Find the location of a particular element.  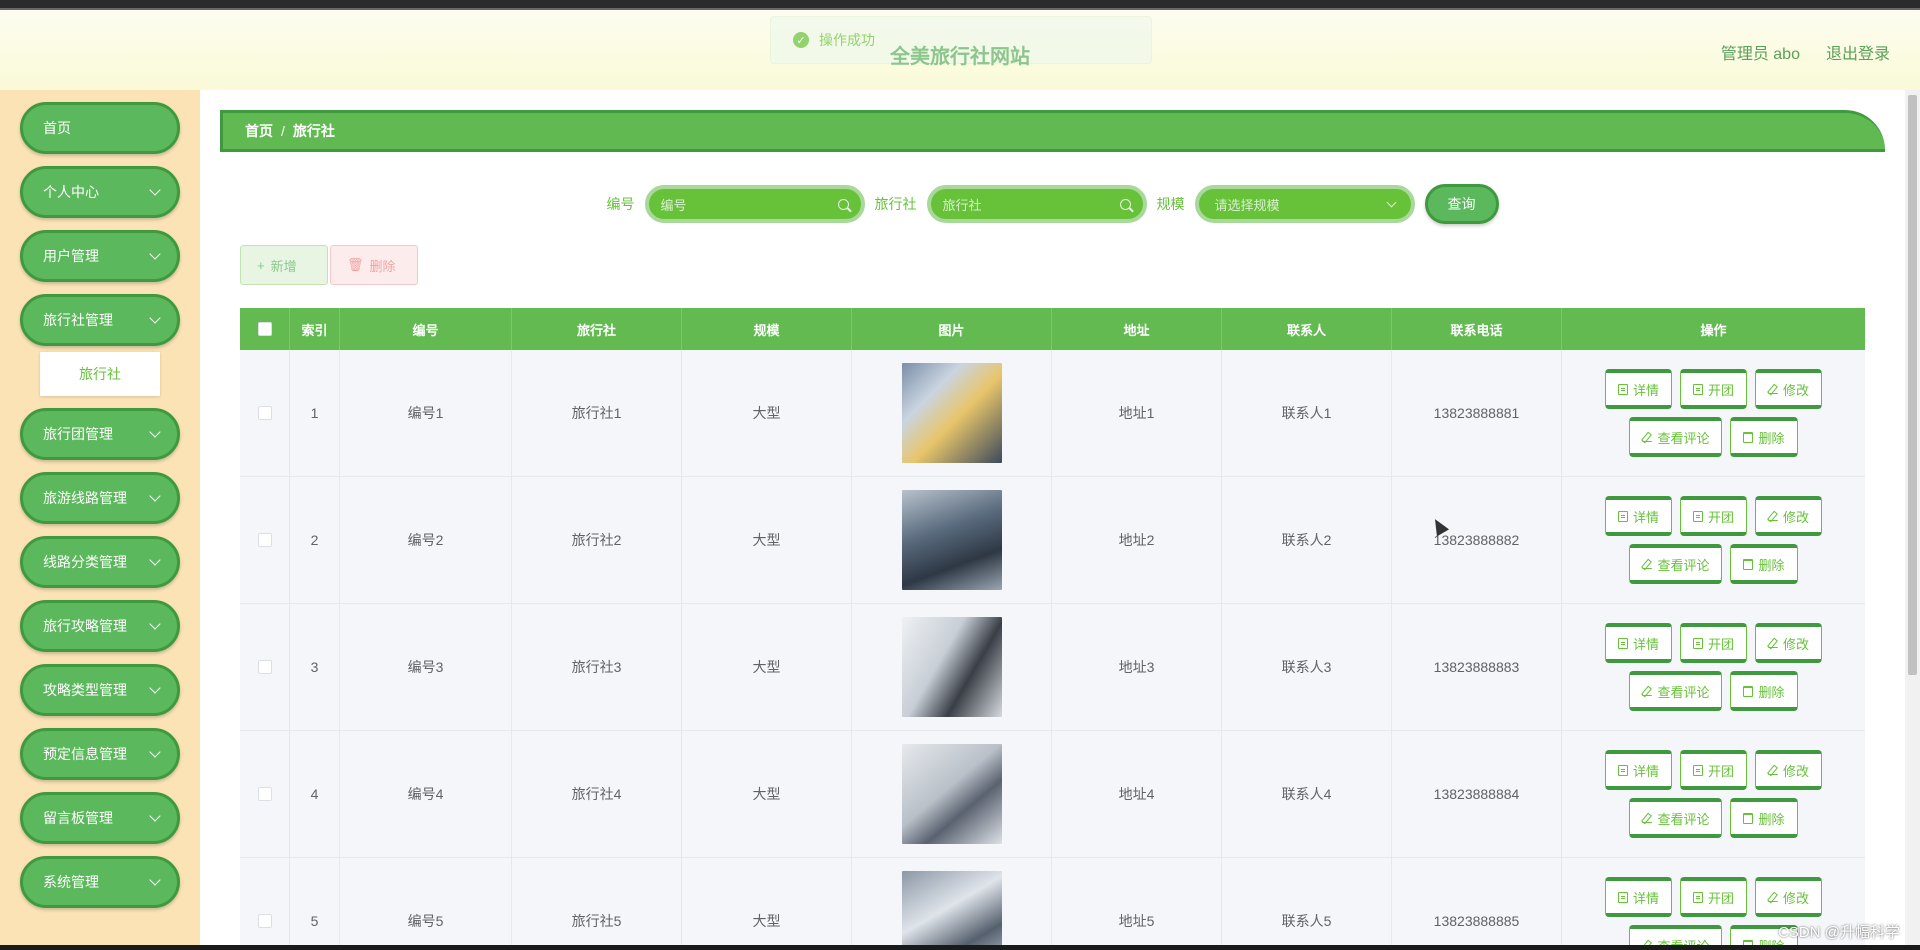

sidebar-subitem-agency: 旅行社 is located at coordinates (100, 374).